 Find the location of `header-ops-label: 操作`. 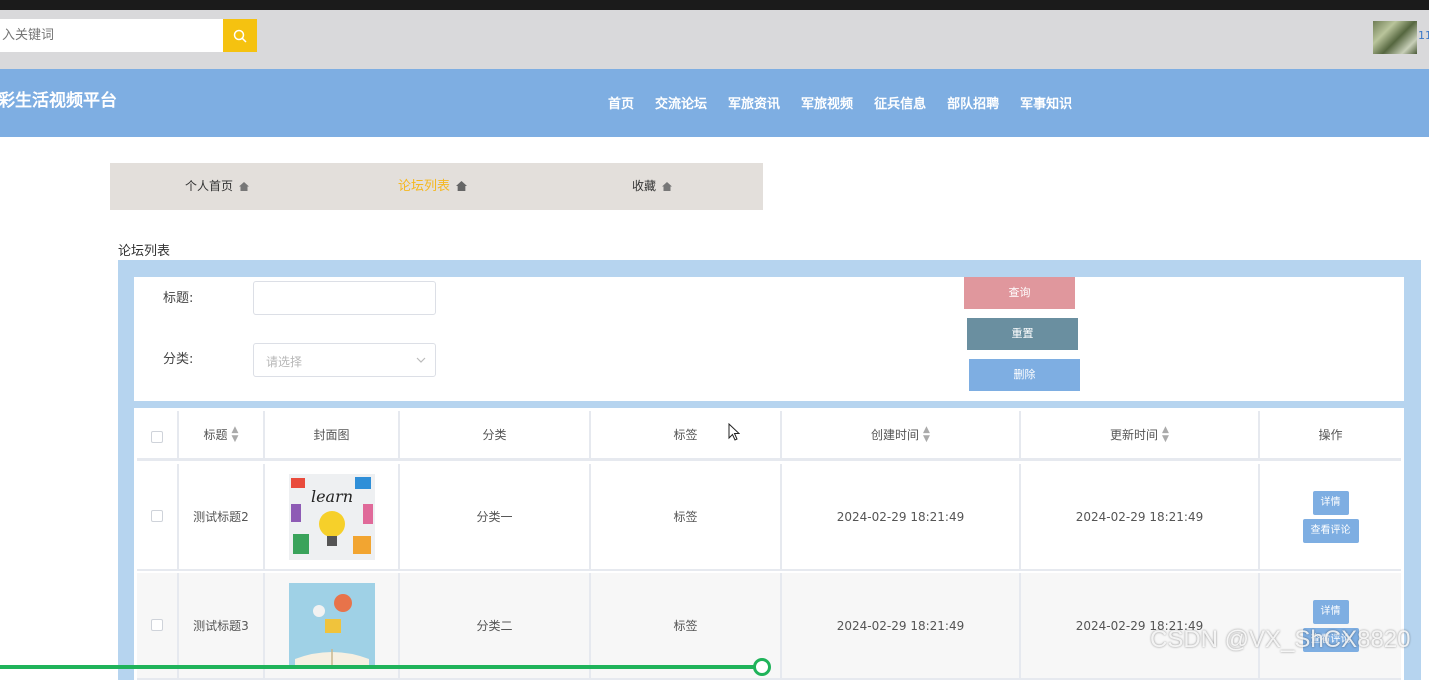

header-ops-label: 操作 is located at coordinates (1330, 435).